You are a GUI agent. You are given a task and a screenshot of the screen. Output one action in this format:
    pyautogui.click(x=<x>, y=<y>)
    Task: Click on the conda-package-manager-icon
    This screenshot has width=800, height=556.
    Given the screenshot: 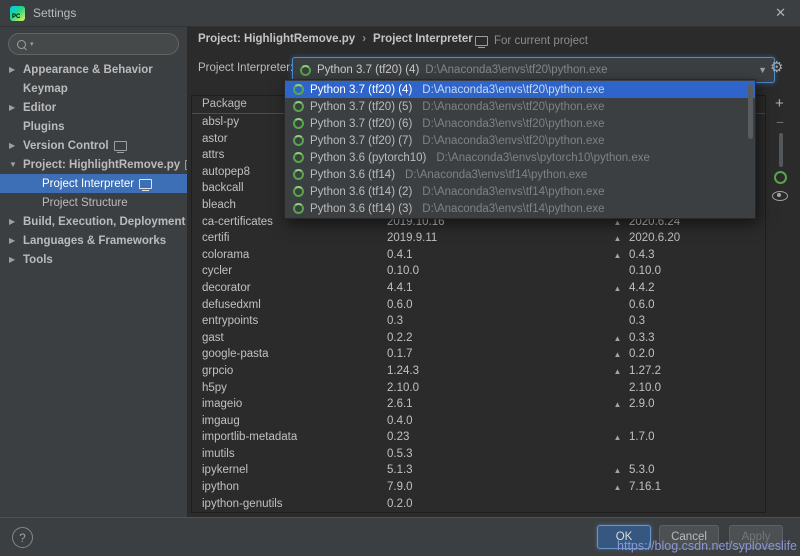 What is the action you would take?
    pyautogui.click(x=780, y=177)
    